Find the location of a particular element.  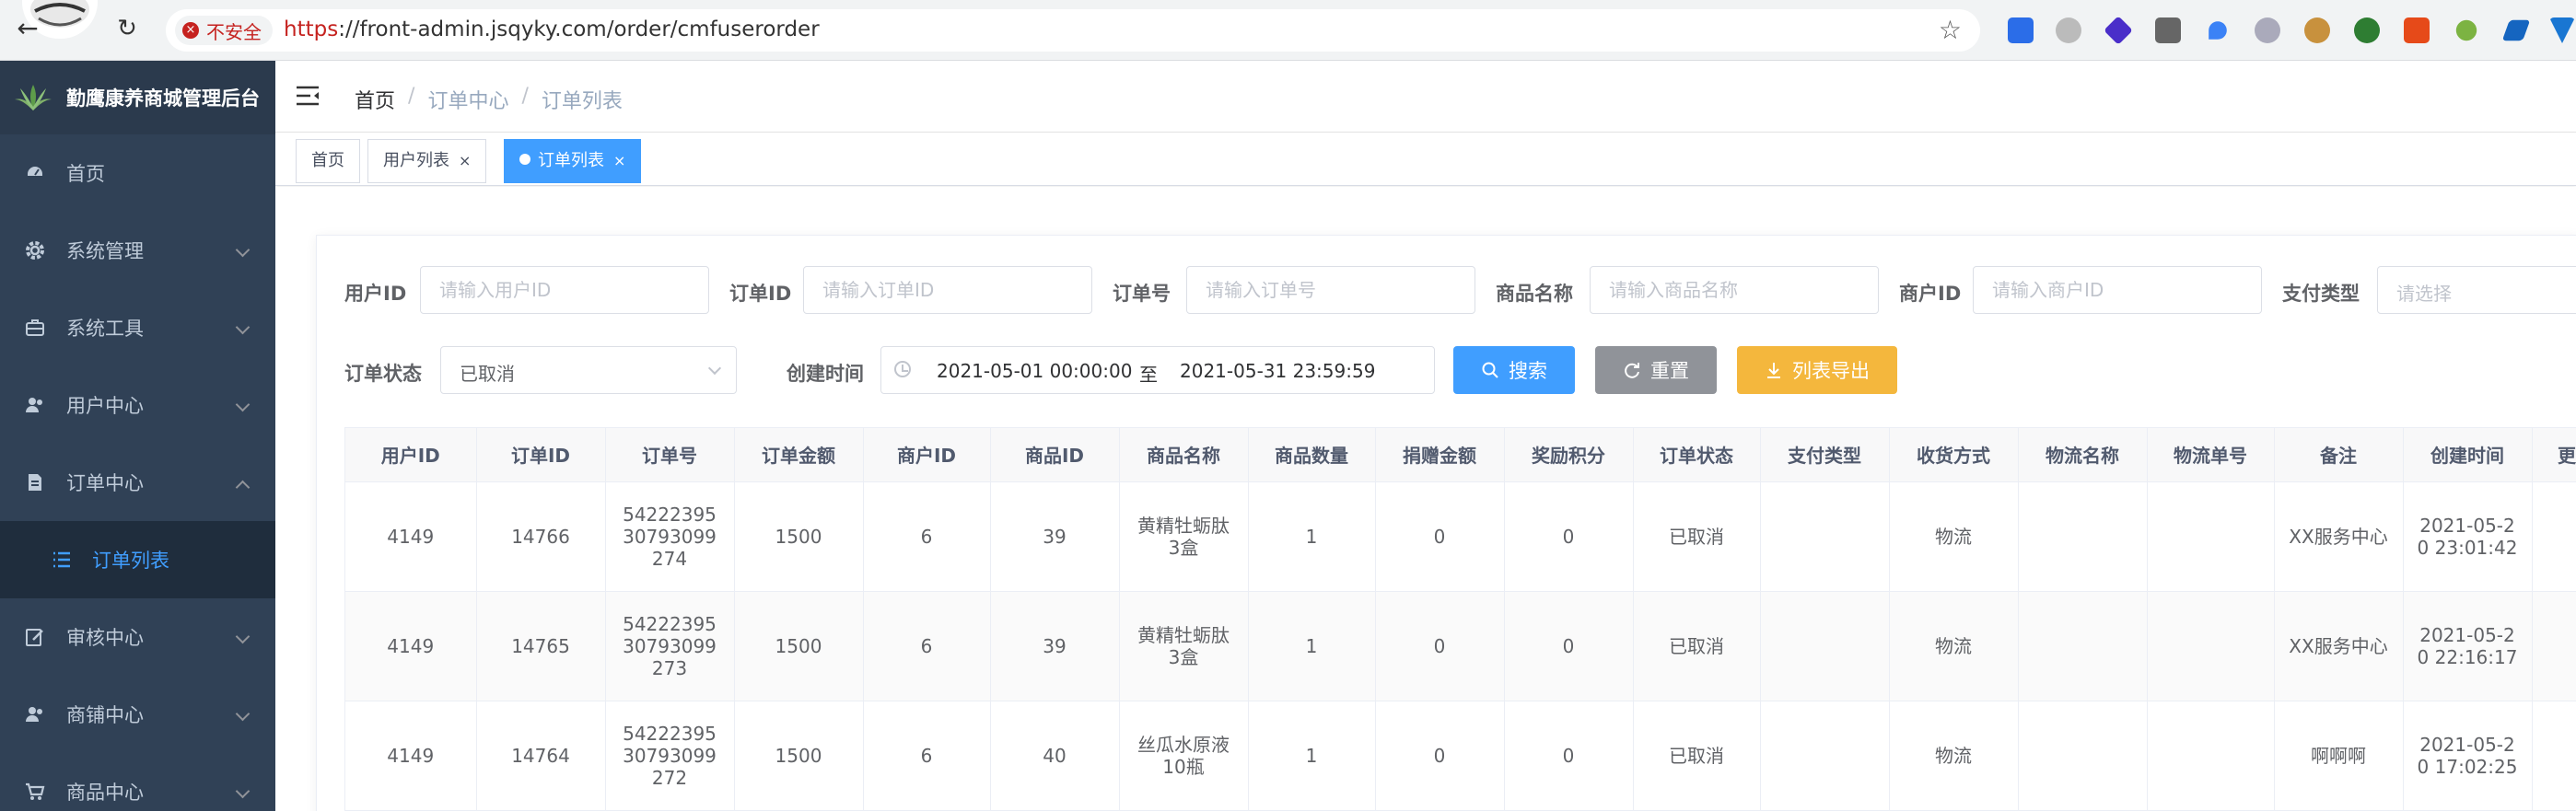

table-cell: 0 is located at coordinates (1569, 536).